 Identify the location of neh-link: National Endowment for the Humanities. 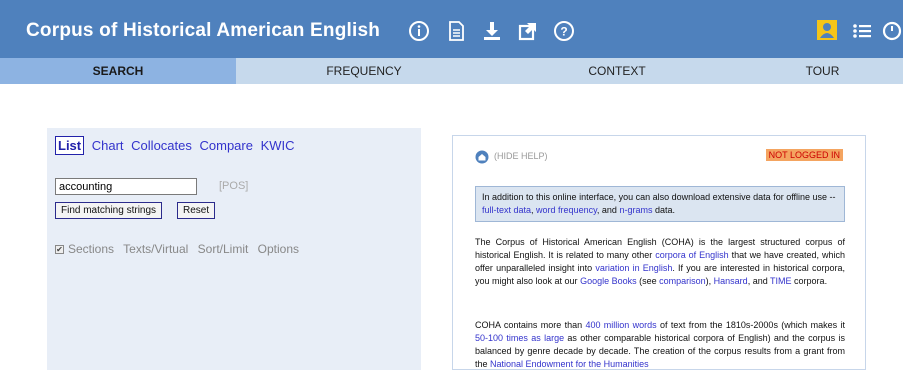
(569, 364).